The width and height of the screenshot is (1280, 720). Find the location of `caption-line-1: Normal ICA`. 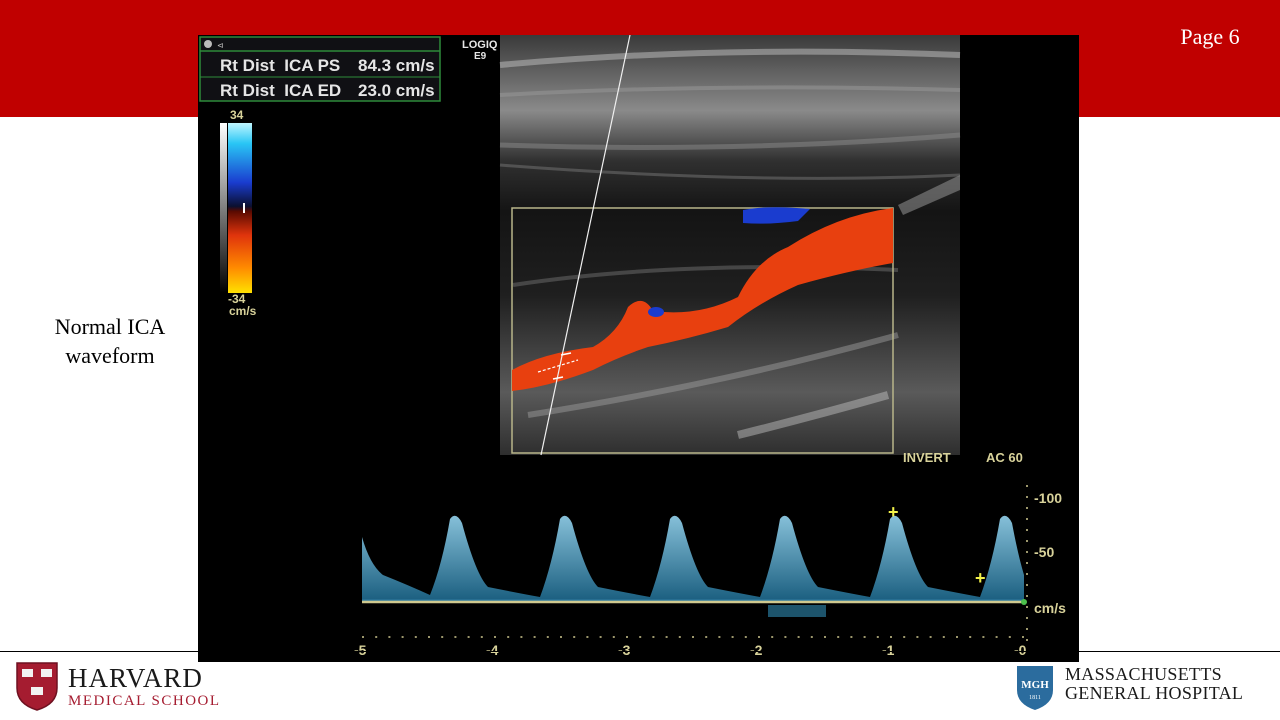

caption-line-1: Normal ICA is located at coordinates (110, 326).